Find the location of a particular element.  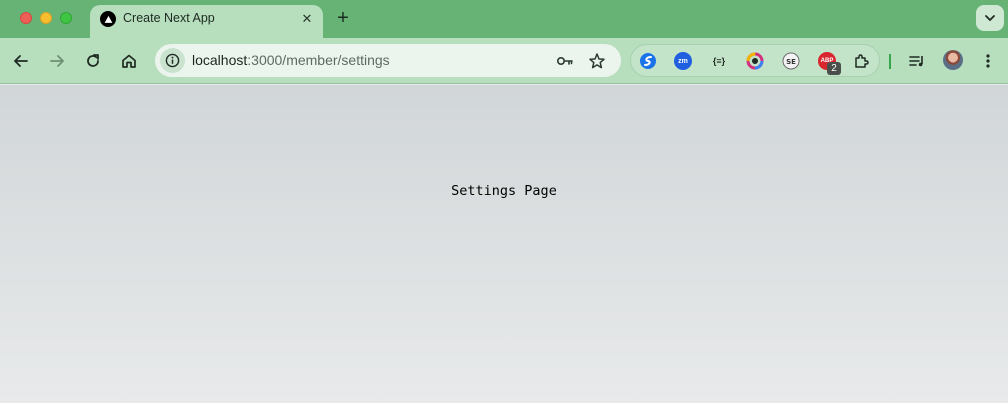

arrow-right-icon is located at coordinates (57, 61).